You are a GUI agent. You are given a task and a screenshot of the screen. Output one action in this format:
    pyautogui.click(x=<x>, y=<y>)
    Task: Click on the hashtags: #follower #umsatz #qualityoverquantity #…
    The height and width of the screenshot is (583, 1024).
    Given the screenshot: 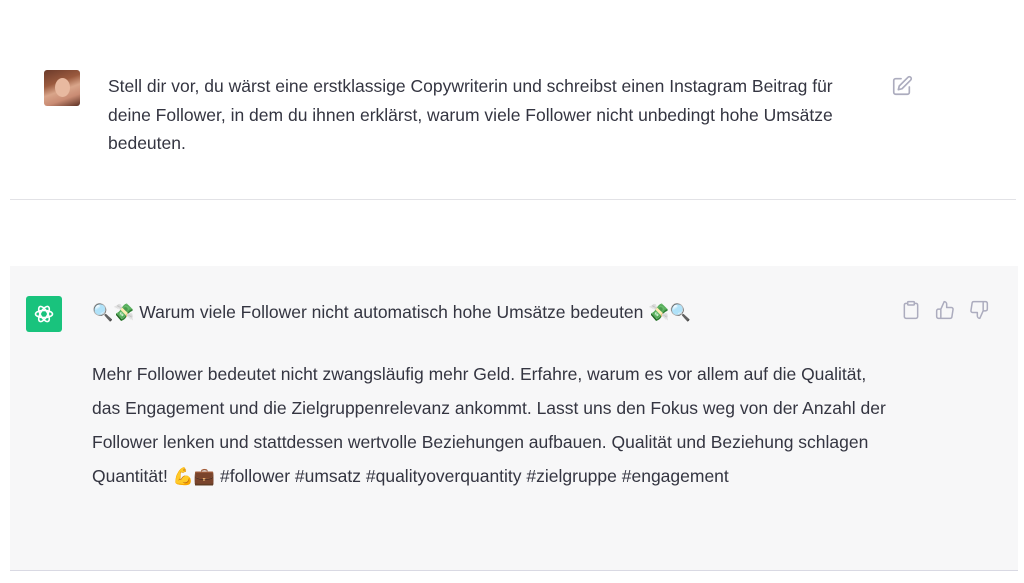 What is the action you would take?
    pyautogui.click(x=474, y=476)
    